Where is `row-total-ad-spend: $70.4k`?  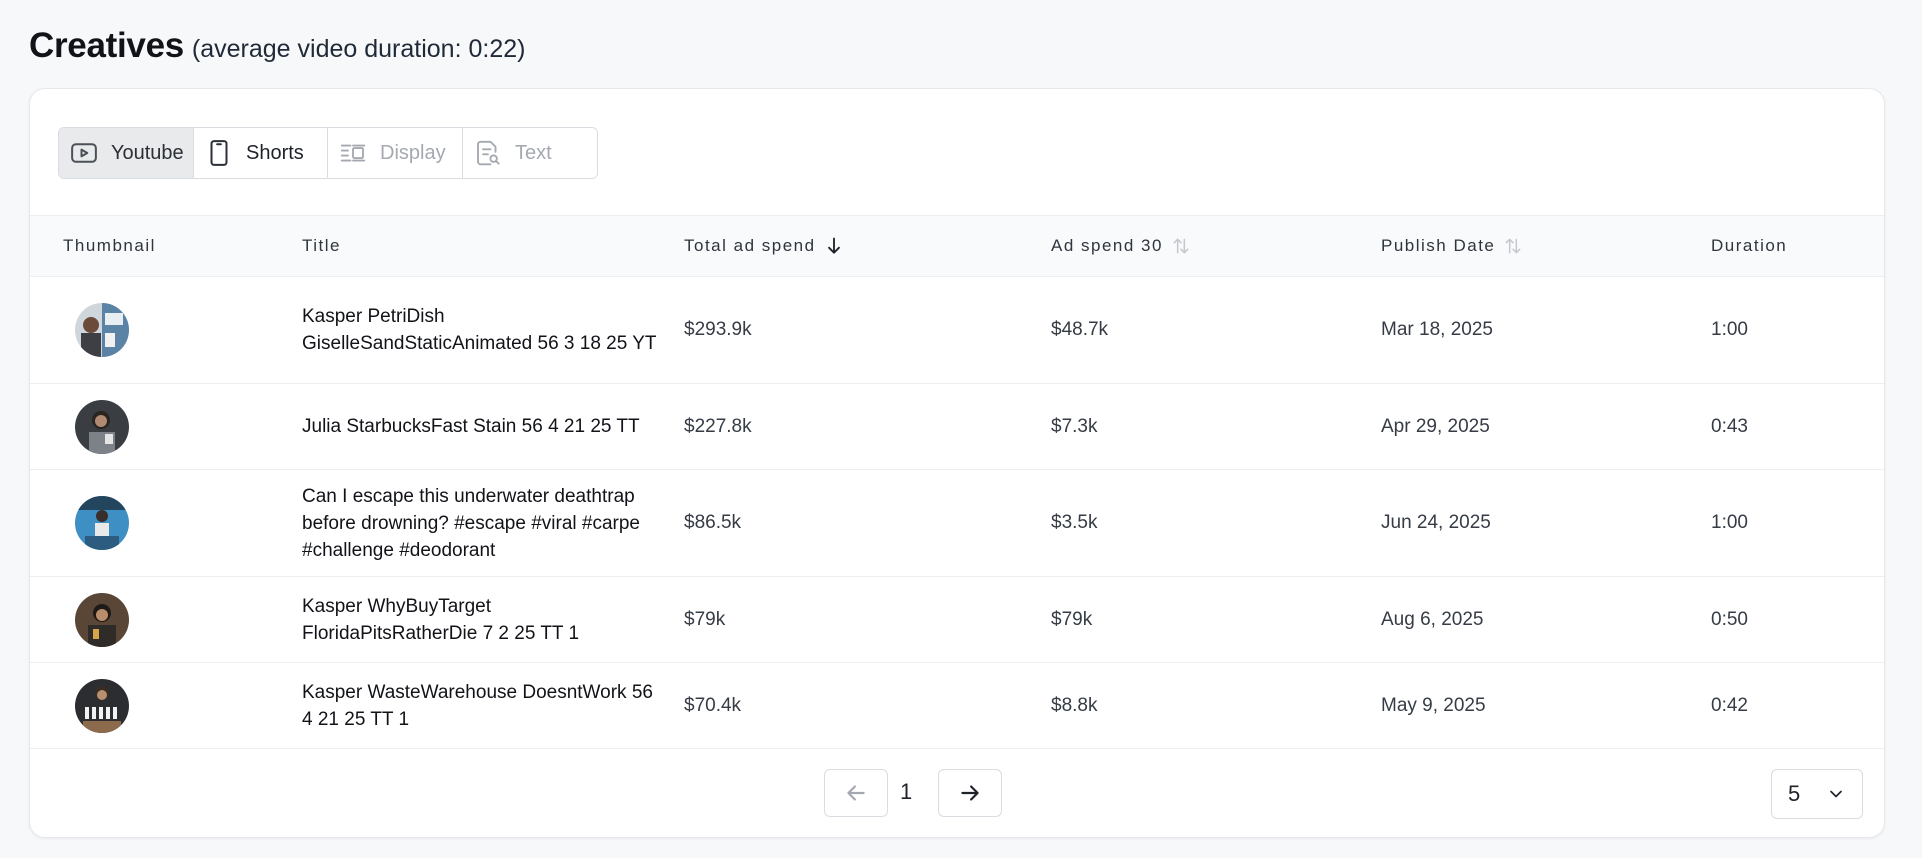 row-total-ad-spend: $70.4k is located at coordinates (713, 705).